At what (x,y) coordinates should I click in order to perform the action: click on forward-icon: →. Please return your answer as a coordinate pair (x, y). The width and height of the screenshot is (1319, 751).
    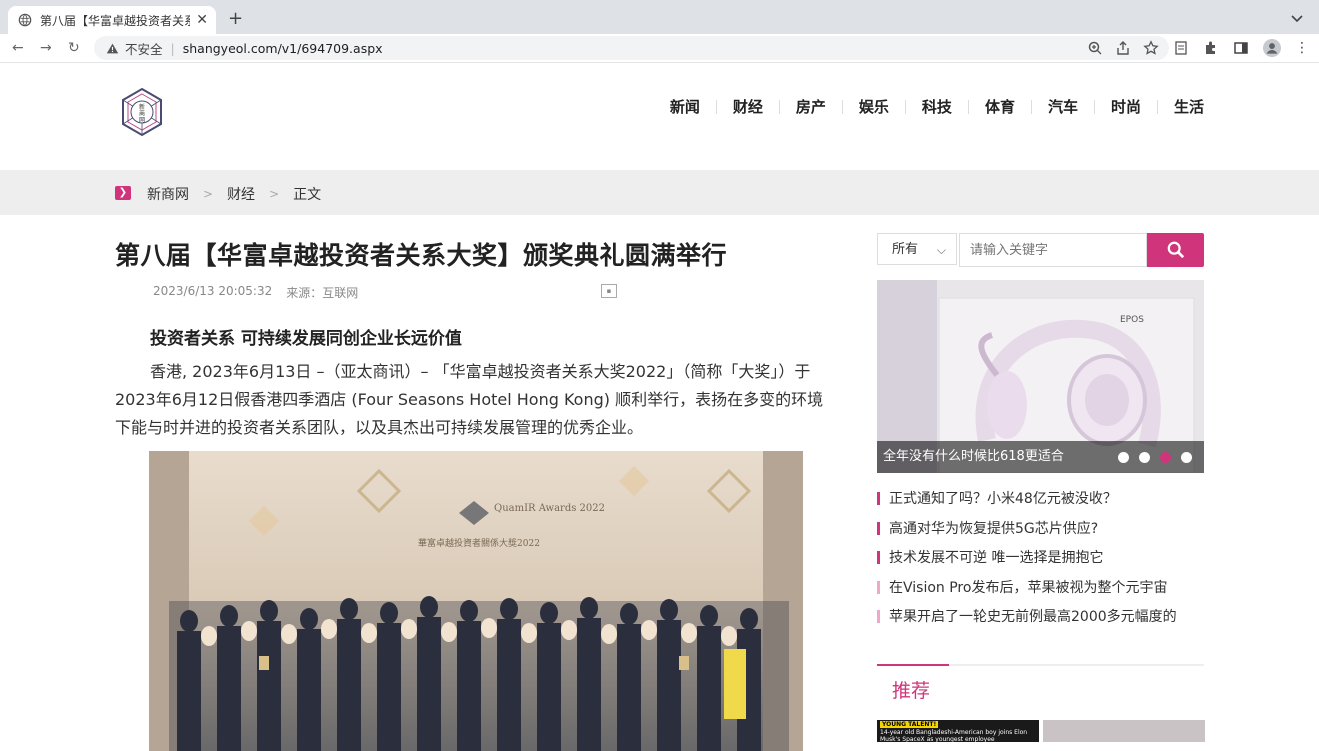
    Looking at the image, I should click on (46, 48).